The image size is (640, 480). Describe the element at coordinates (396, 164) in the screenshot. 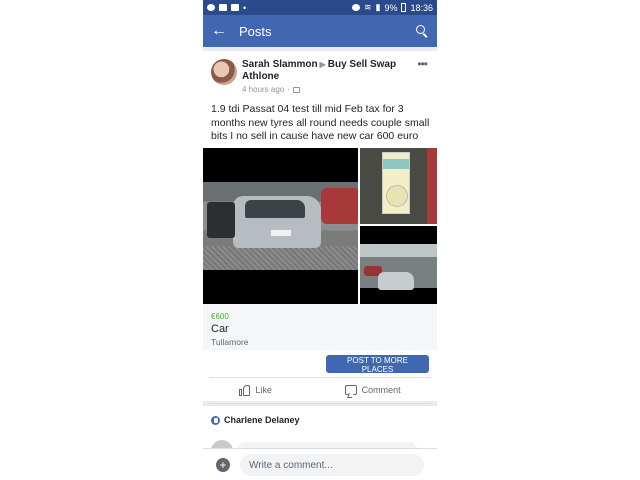

I see `photo-tax-disc-band` at that location.